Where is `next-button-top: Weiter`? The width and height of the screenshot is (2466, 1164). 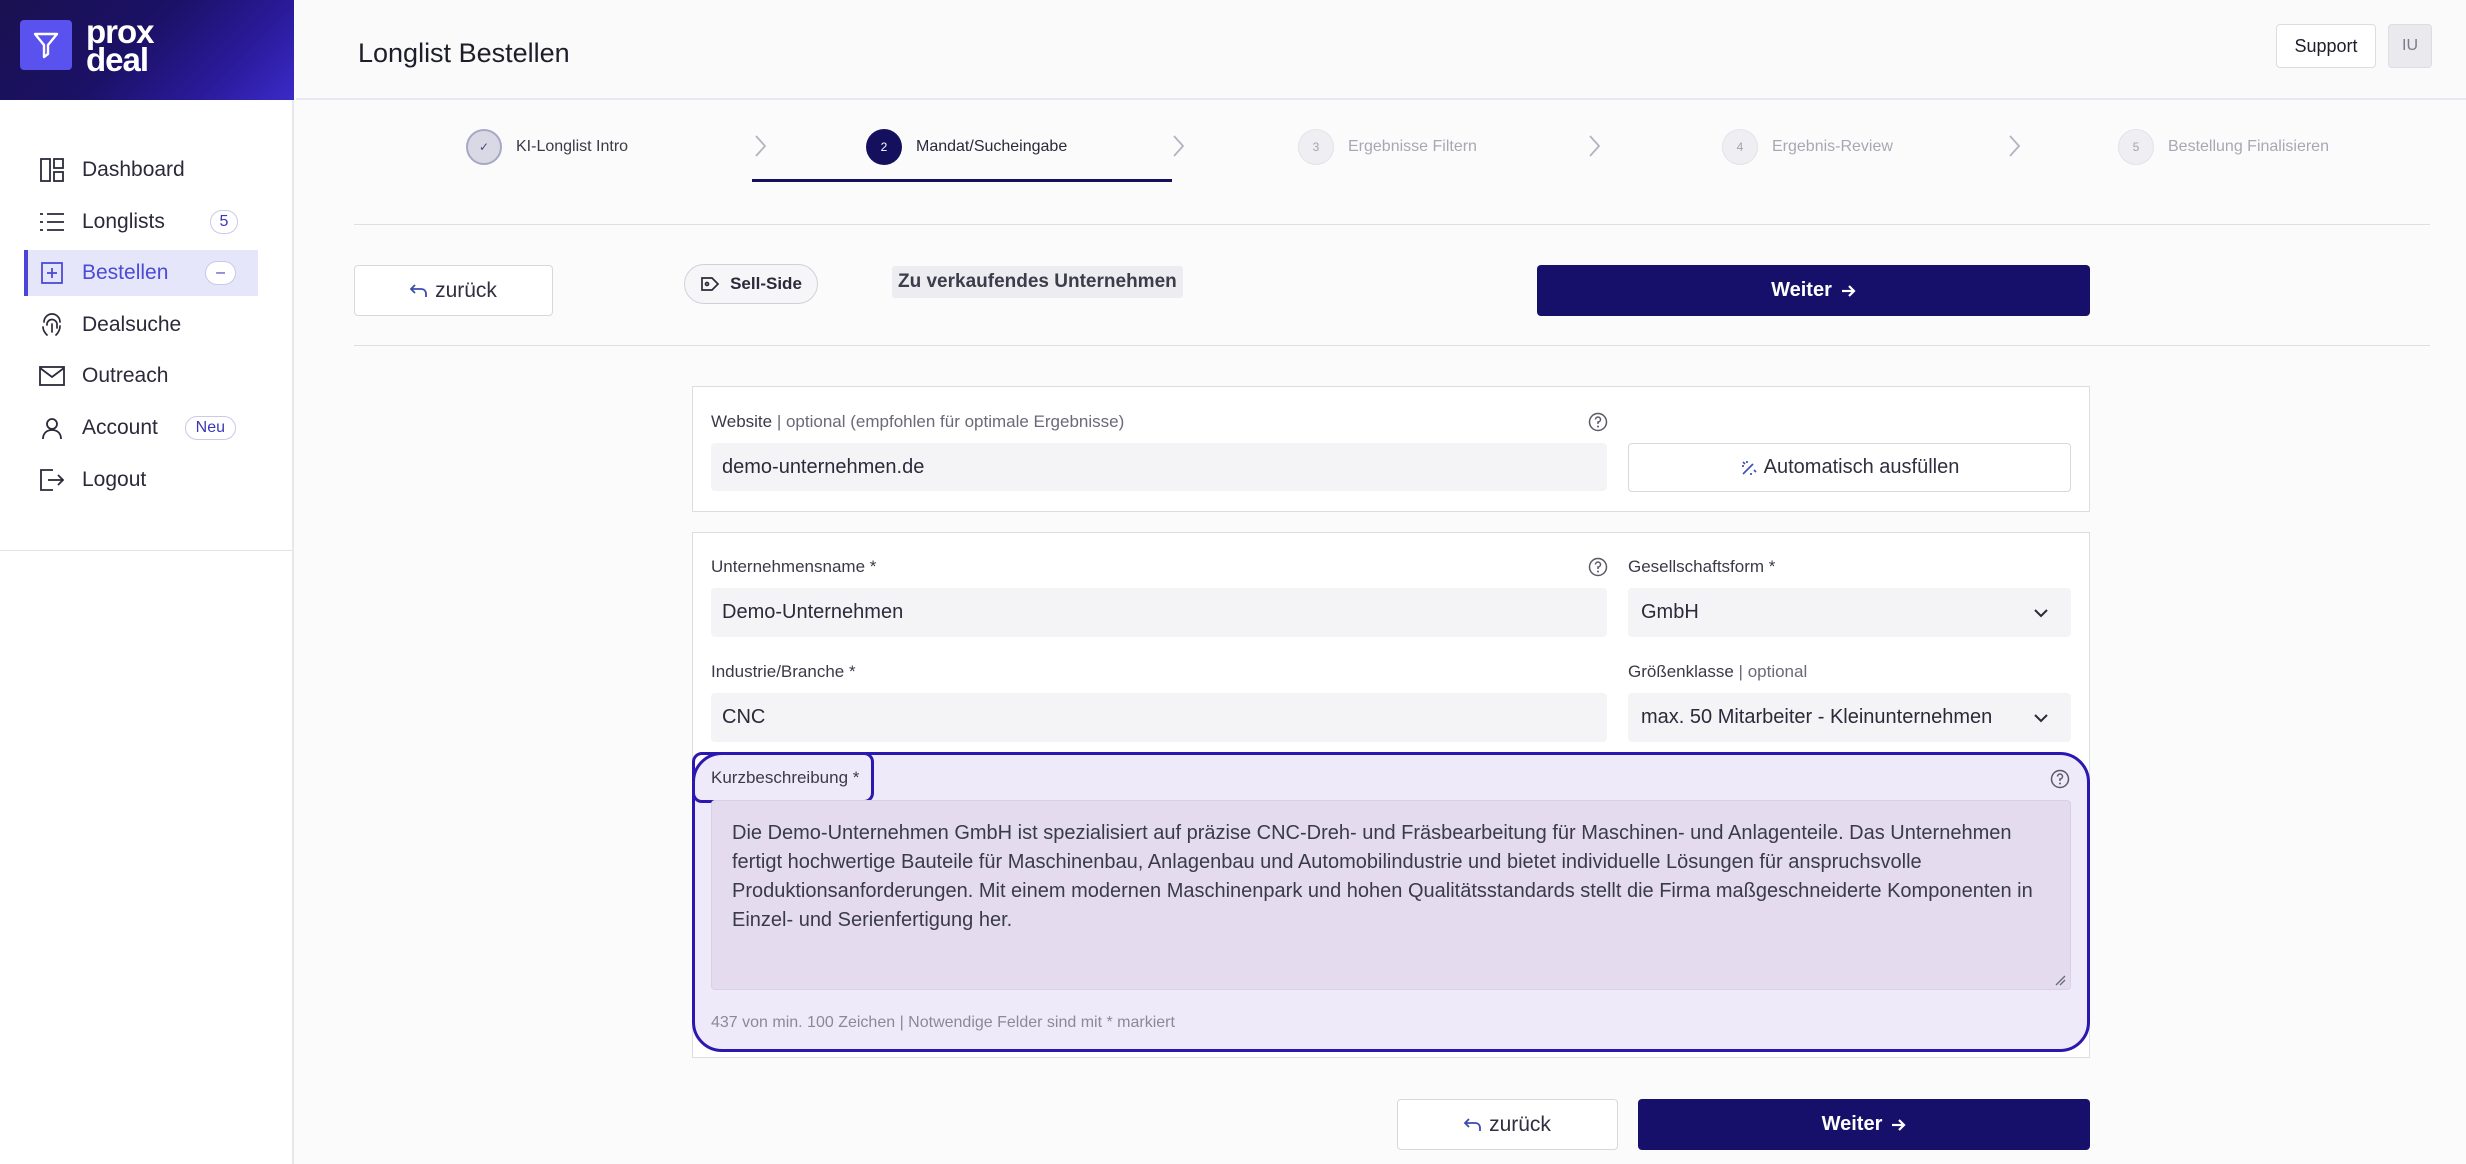 next-button-top: Weiter is located at coordinates (1813, 290).